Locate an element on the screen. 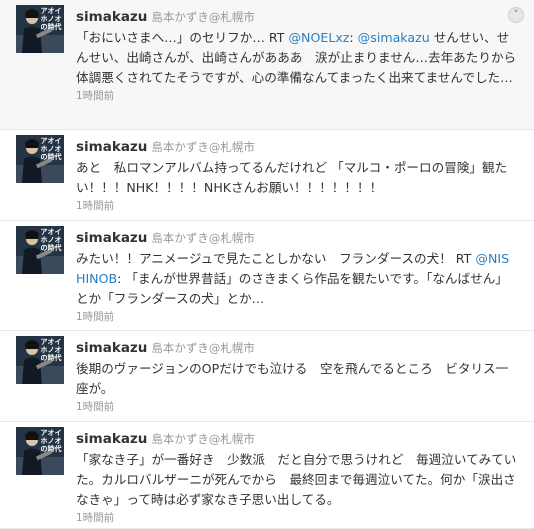 The height and width of the screenshot is (529, 534). tweet-text: 後期のヴァージョンのOPだけでも泣ける 空を飛んでるところ ビタリス一座が。 is located at coordinates (296, 379).